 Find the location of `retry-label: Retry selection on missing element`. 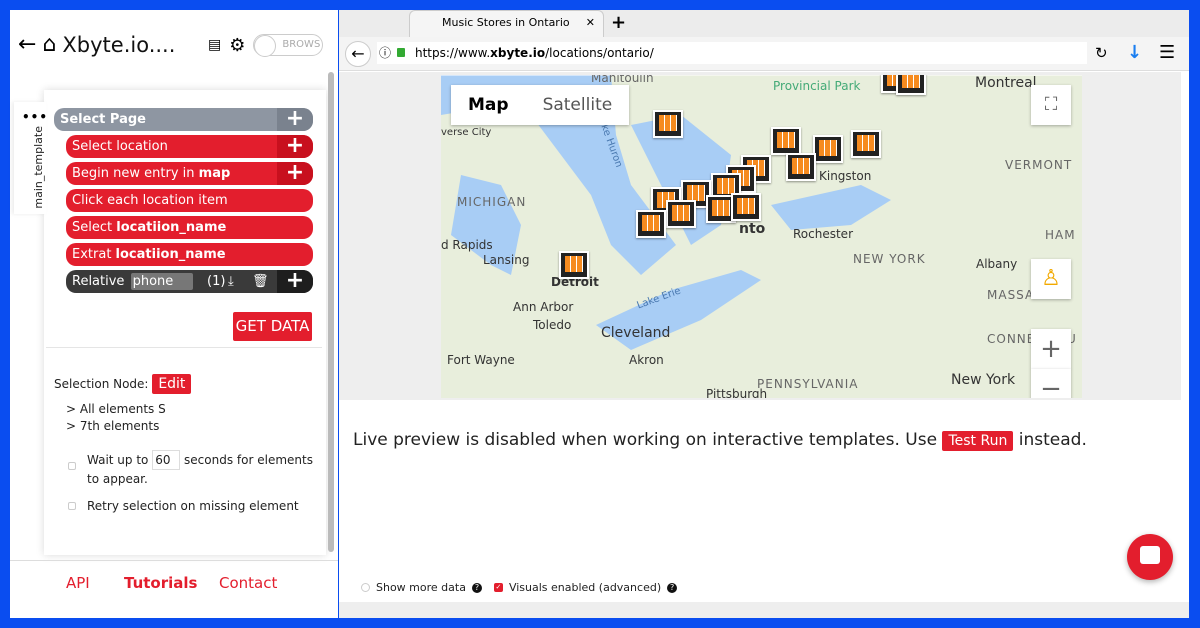

retry-label: Retry selection on missing element is located at coordinates (193, 506).